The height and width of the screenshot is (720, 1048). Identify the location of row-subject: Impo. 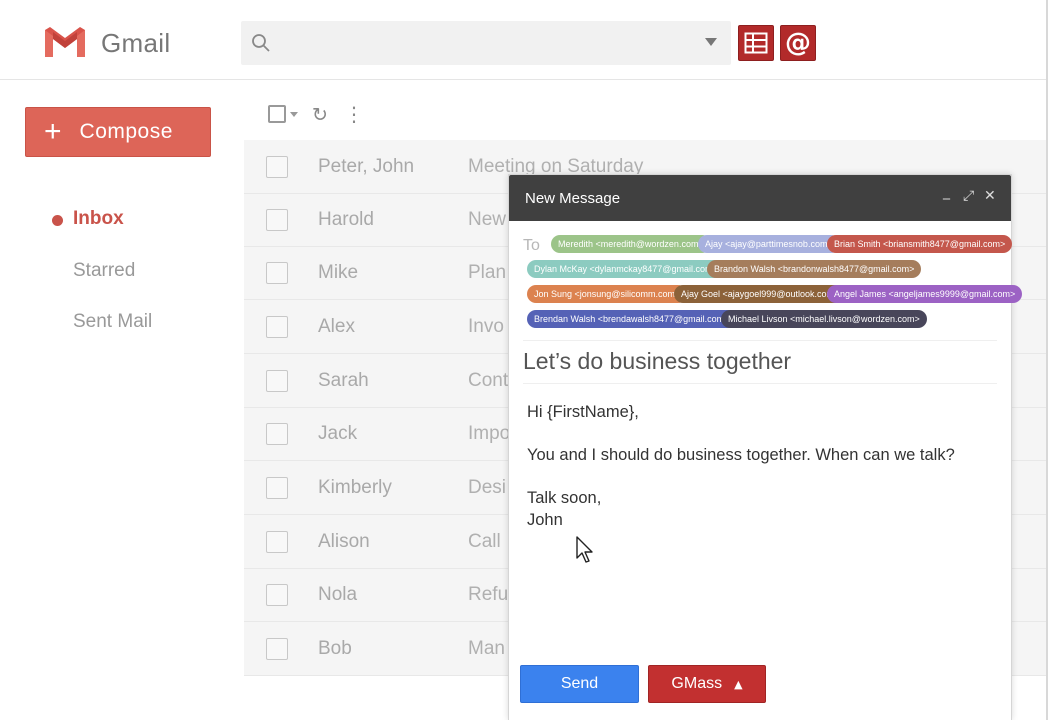
(489, 433).